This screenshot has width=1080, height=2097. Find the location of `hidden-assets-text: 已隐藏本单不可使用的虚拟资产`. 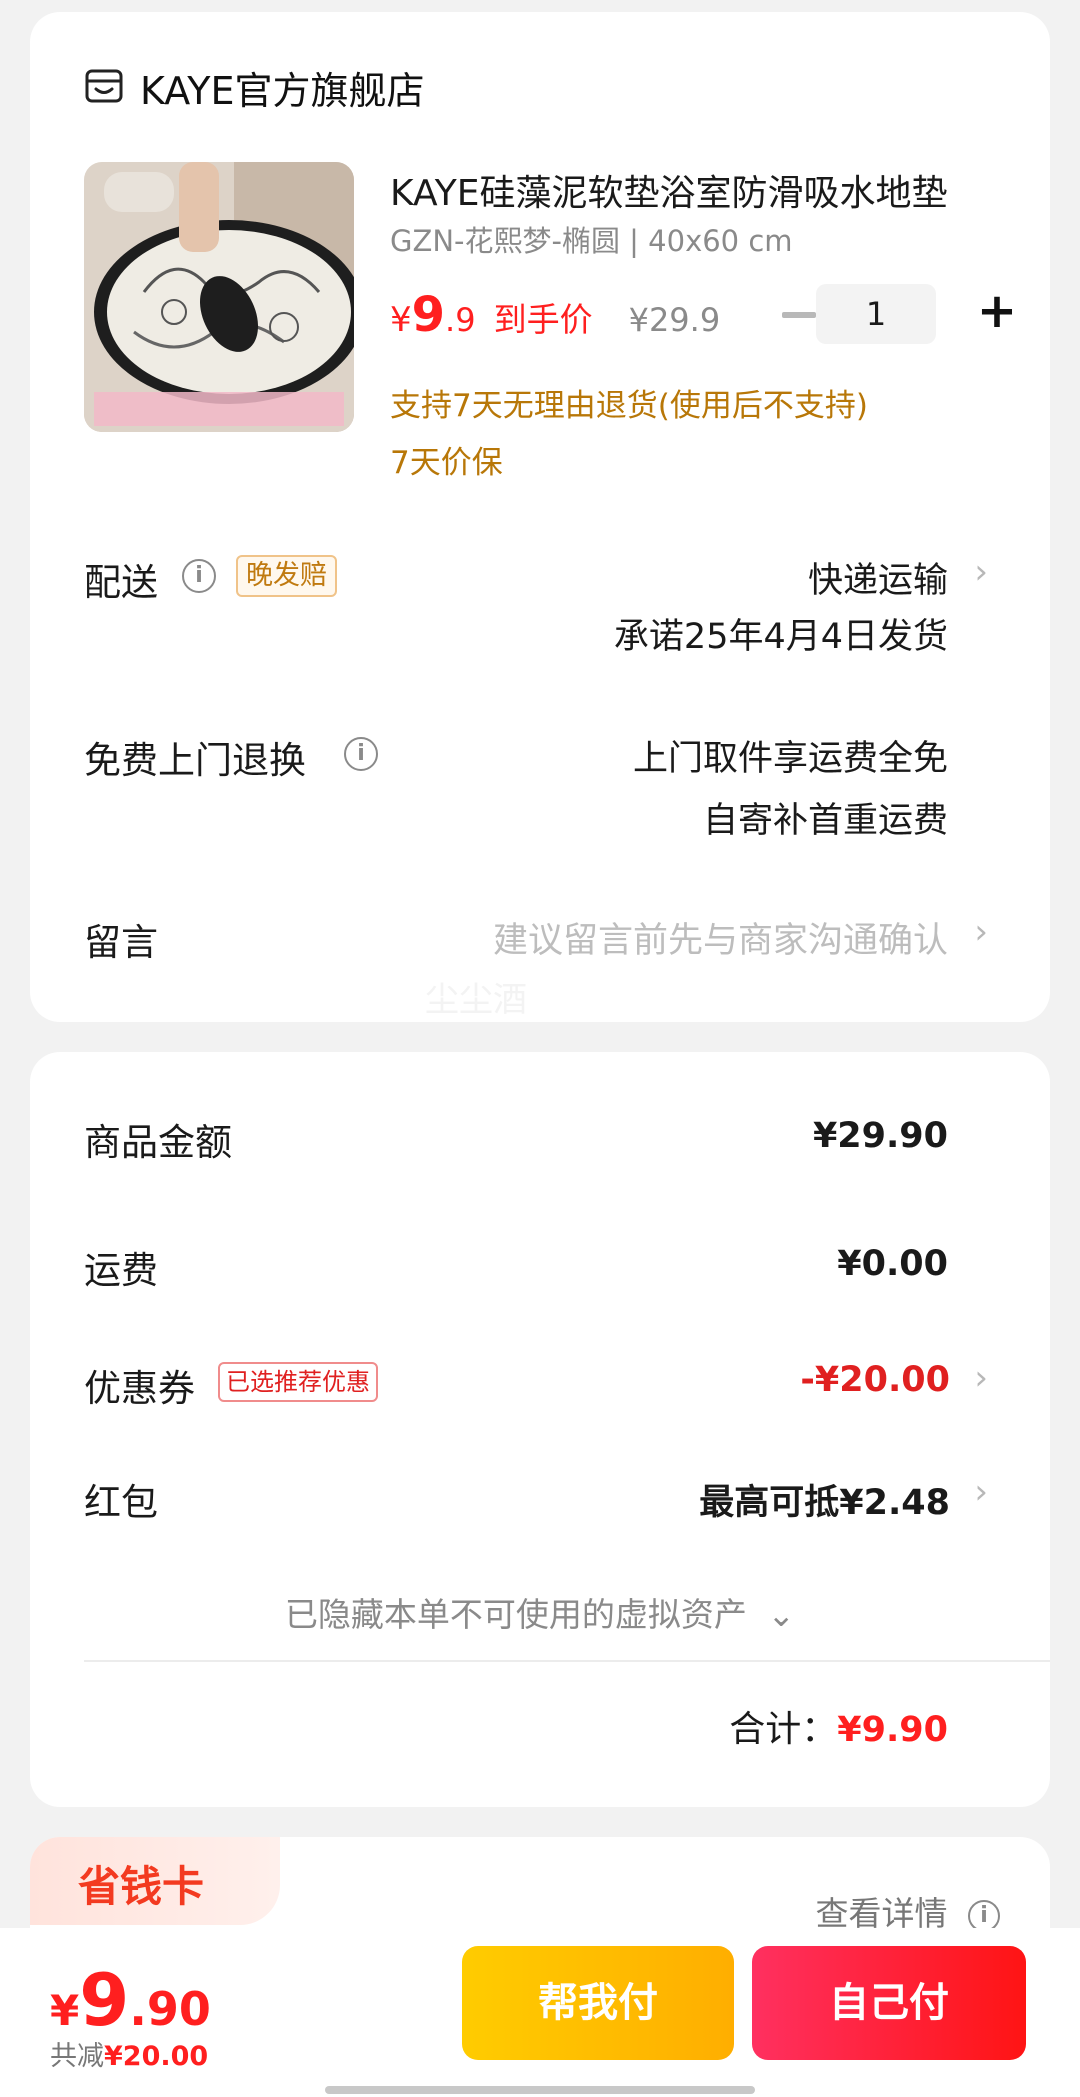

hidden-assets-text: 已隐藏本单不可使用的虚拟资产 is located at coordinates (515, 1614).